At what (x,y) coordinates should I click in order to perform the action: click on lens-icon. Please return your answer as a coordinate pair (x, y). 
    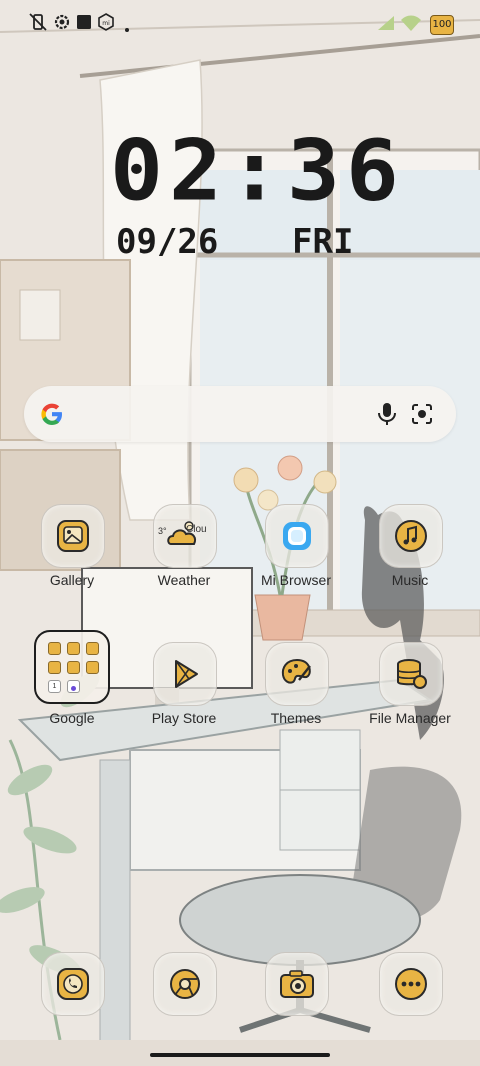
    Looking at the image, I should click on (422, 416).